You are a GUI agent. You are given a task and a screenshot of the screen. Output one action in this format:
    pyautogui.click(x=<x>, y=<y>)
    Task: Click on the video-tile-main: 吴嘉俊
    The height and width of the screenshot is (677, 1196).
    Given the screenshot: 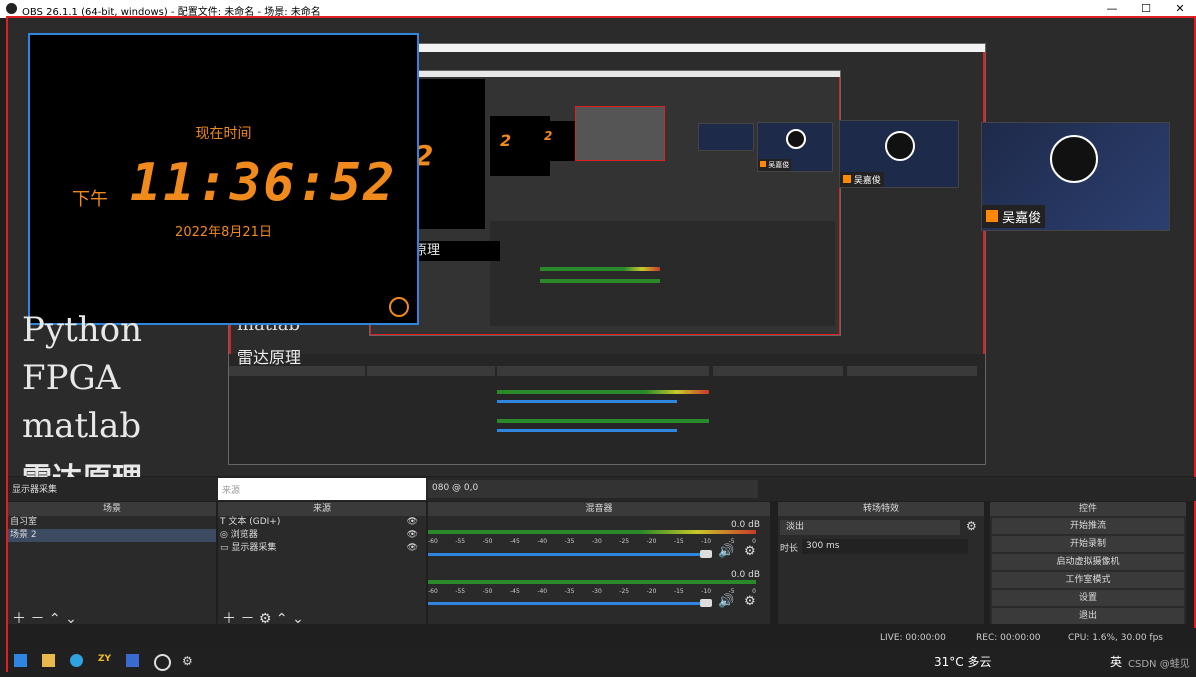 What is the action you would take?
    pyautogui.click(x=1075, y=176)
    